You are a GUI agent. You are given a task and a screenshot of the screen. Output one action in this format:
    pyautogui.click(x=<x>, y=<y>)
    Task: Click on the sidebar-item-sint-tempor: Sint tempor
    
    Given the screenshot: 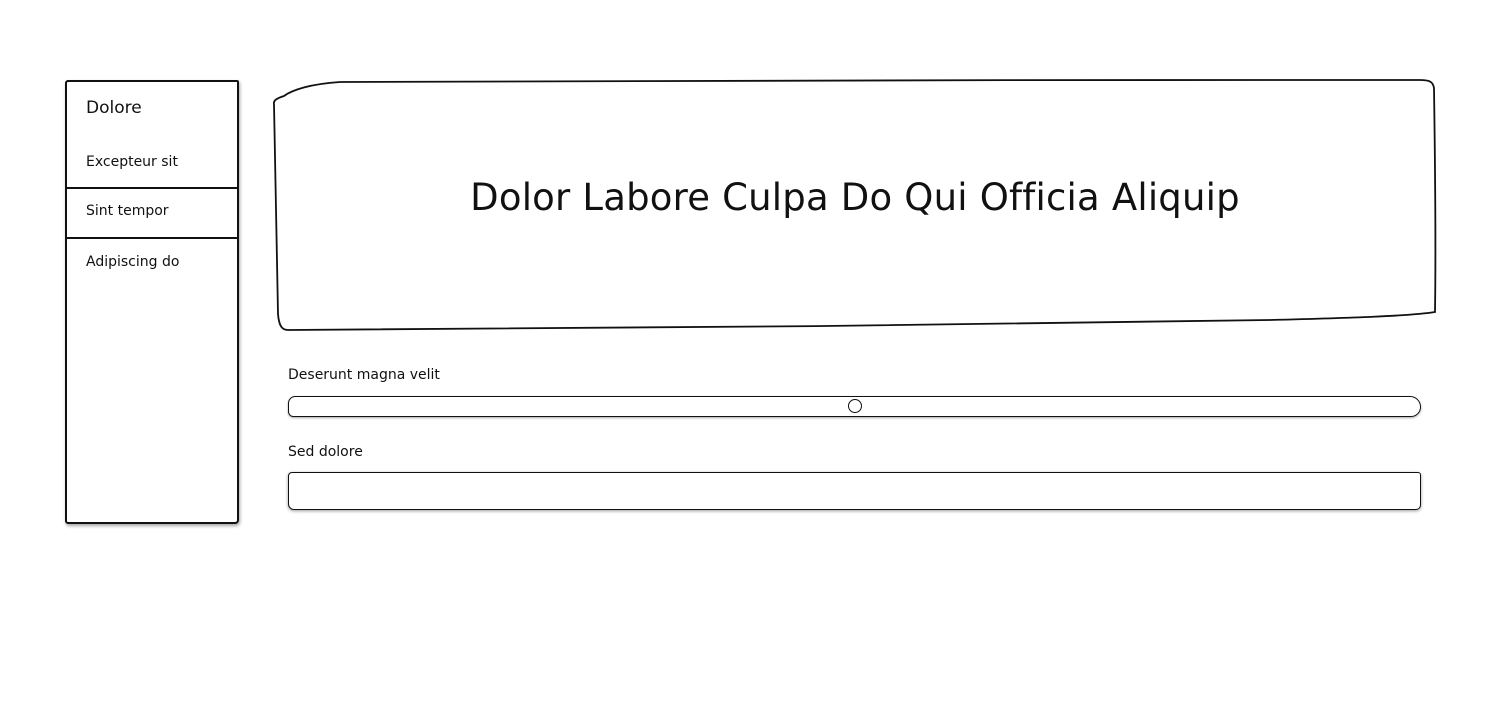 What is the action you would take?
    pyautogui.click(x=153, y=214)
    